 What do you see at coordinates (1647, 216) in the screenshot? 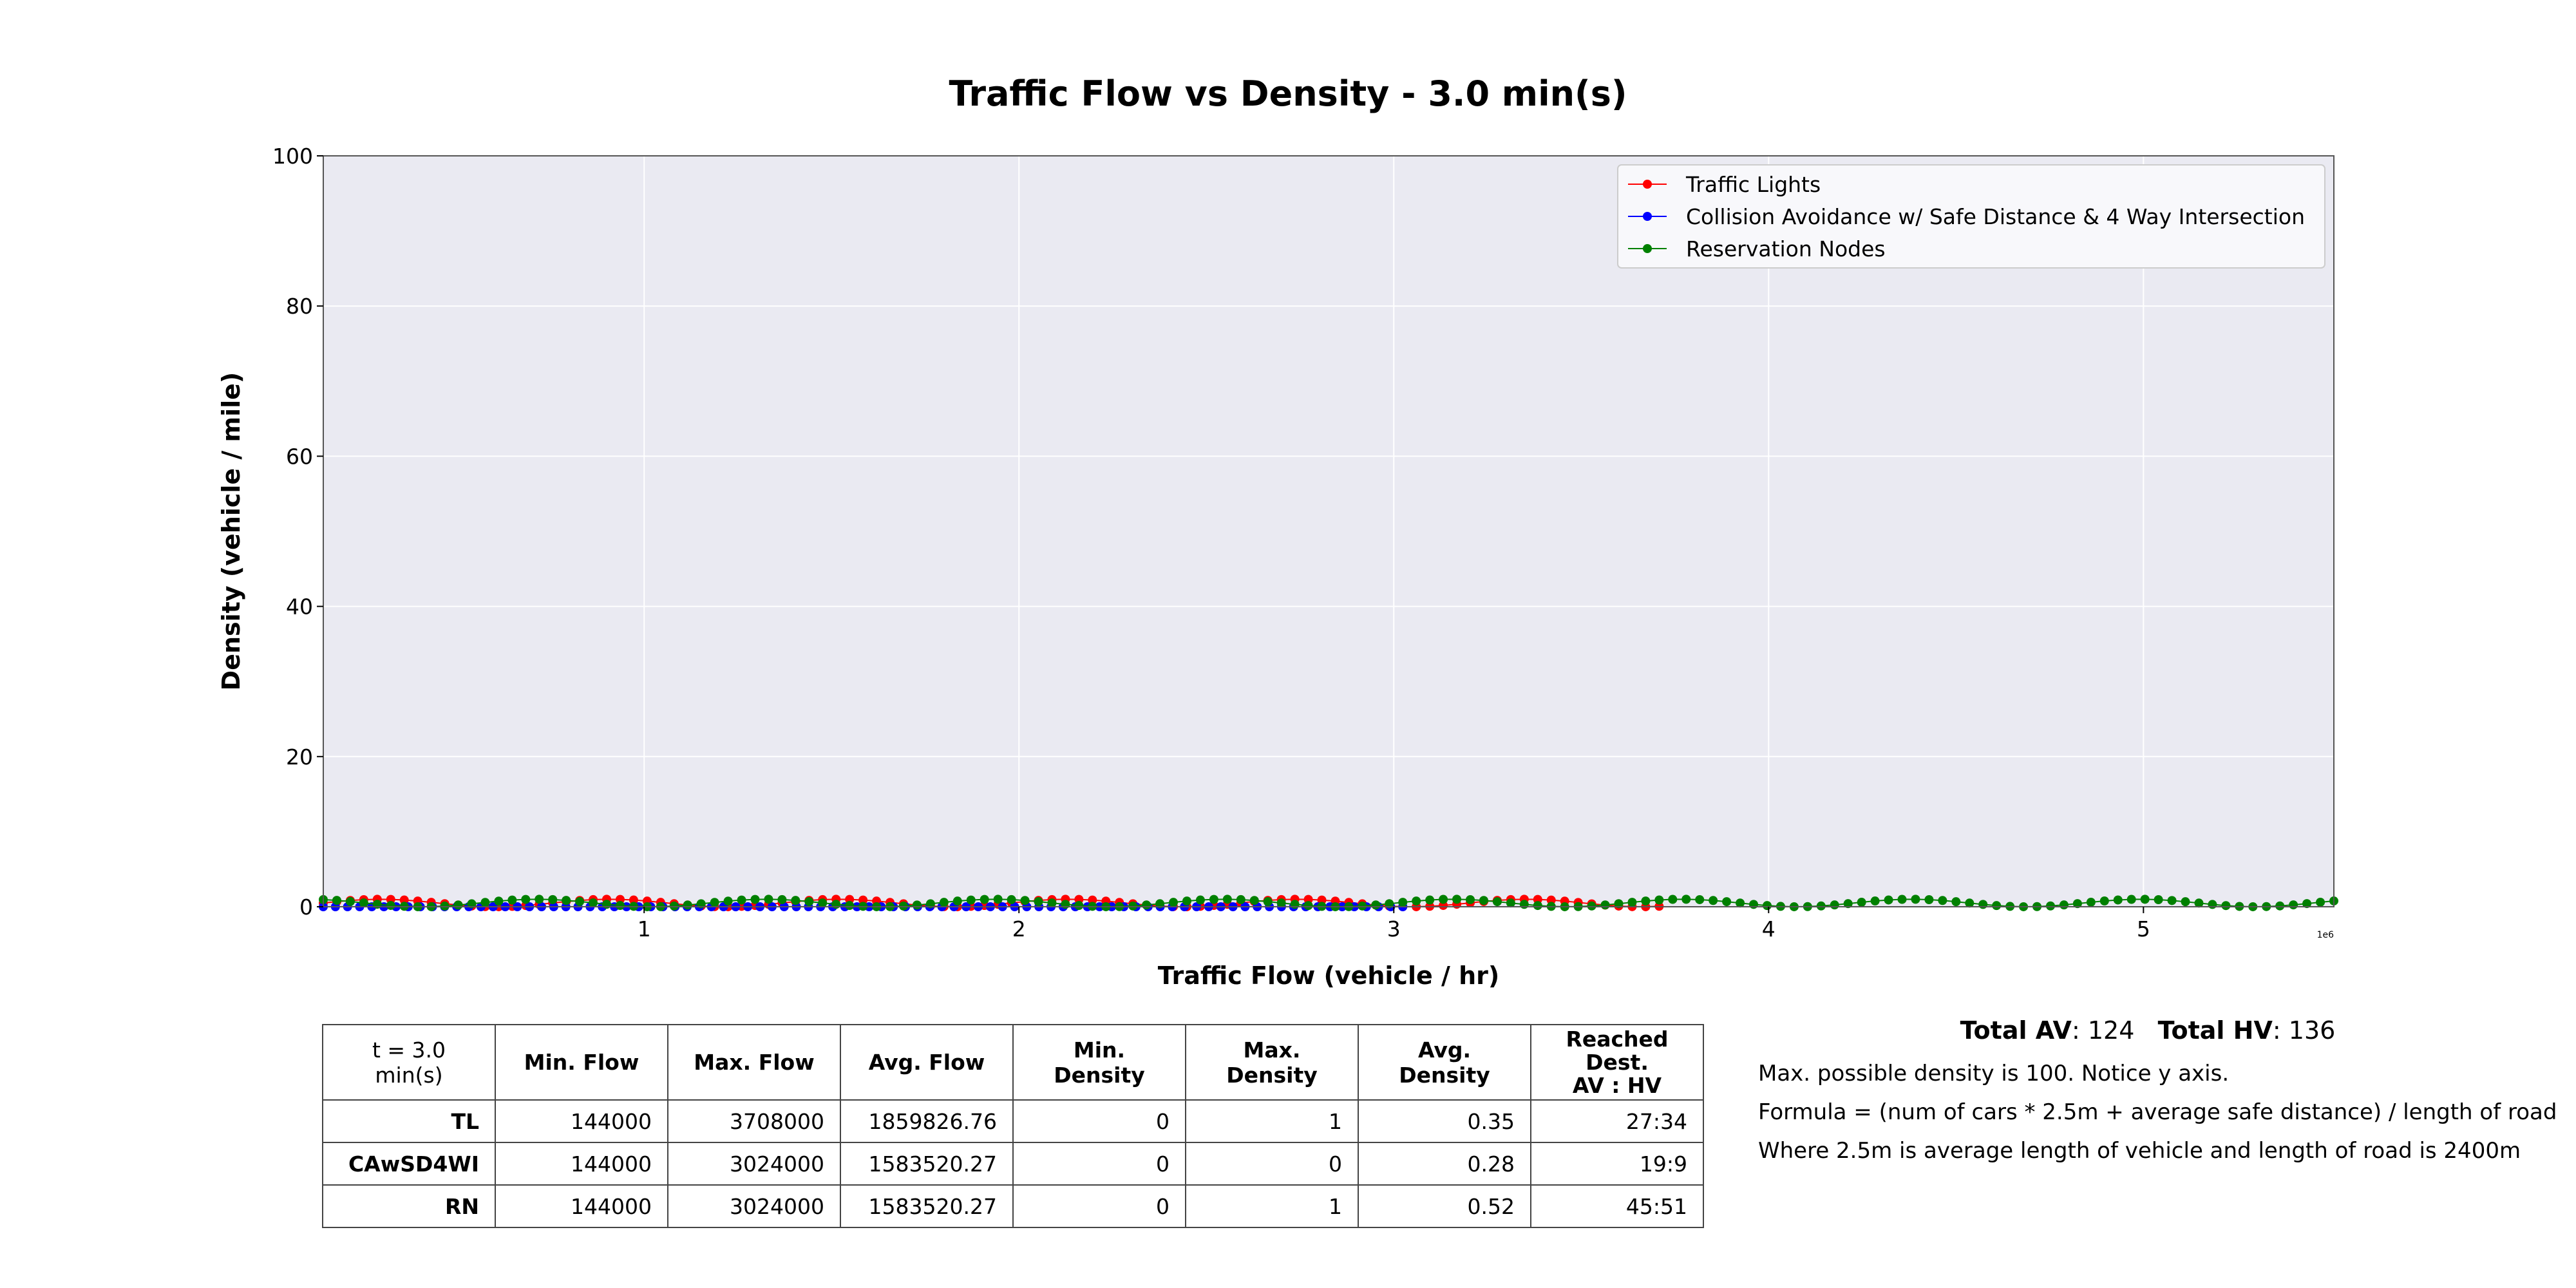
I see `legend-marker` at bounding box center [1647, 216].